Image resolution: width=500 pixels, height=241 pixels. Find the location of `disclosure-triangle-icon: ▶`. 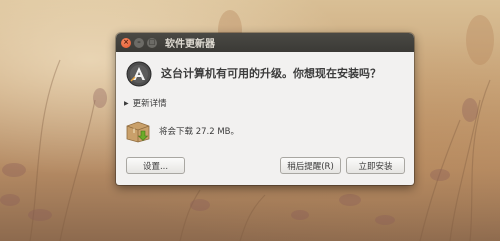

disclosure-triangle-icon: ▶ is located at coordinates (126, 103).